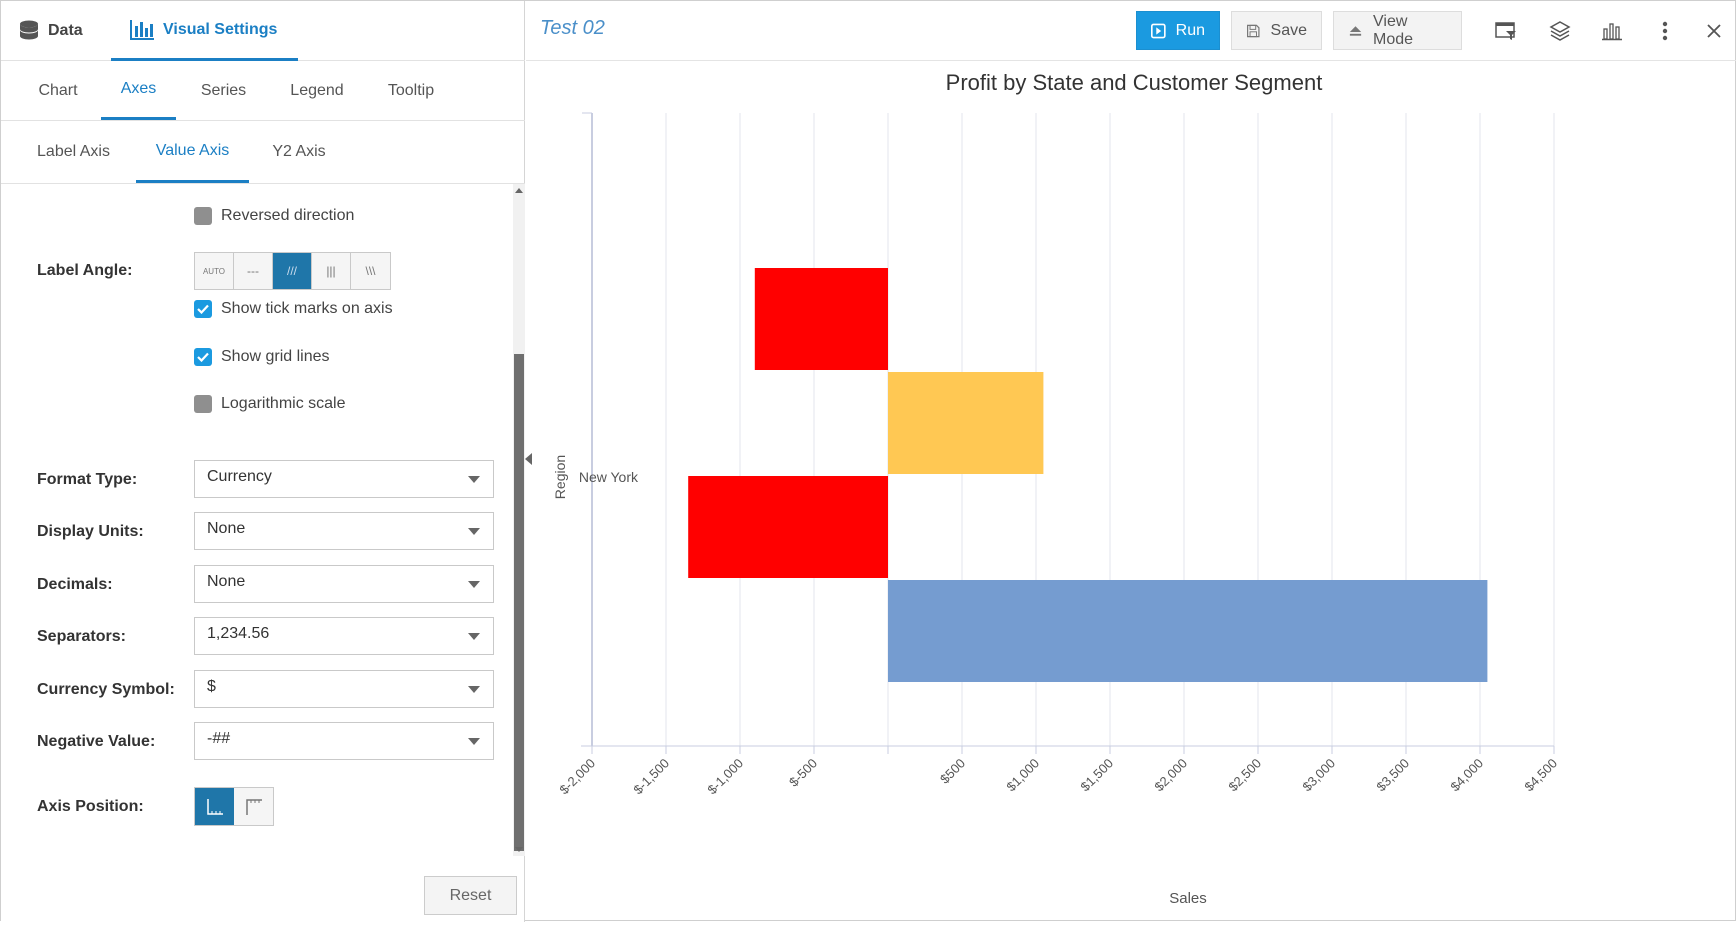 The height and width of the screenshot is (927, 1736). What do you see at coordinates (1714, 31) in the screenshot?
I see `close-icon` at bounding box center [1714, 31].